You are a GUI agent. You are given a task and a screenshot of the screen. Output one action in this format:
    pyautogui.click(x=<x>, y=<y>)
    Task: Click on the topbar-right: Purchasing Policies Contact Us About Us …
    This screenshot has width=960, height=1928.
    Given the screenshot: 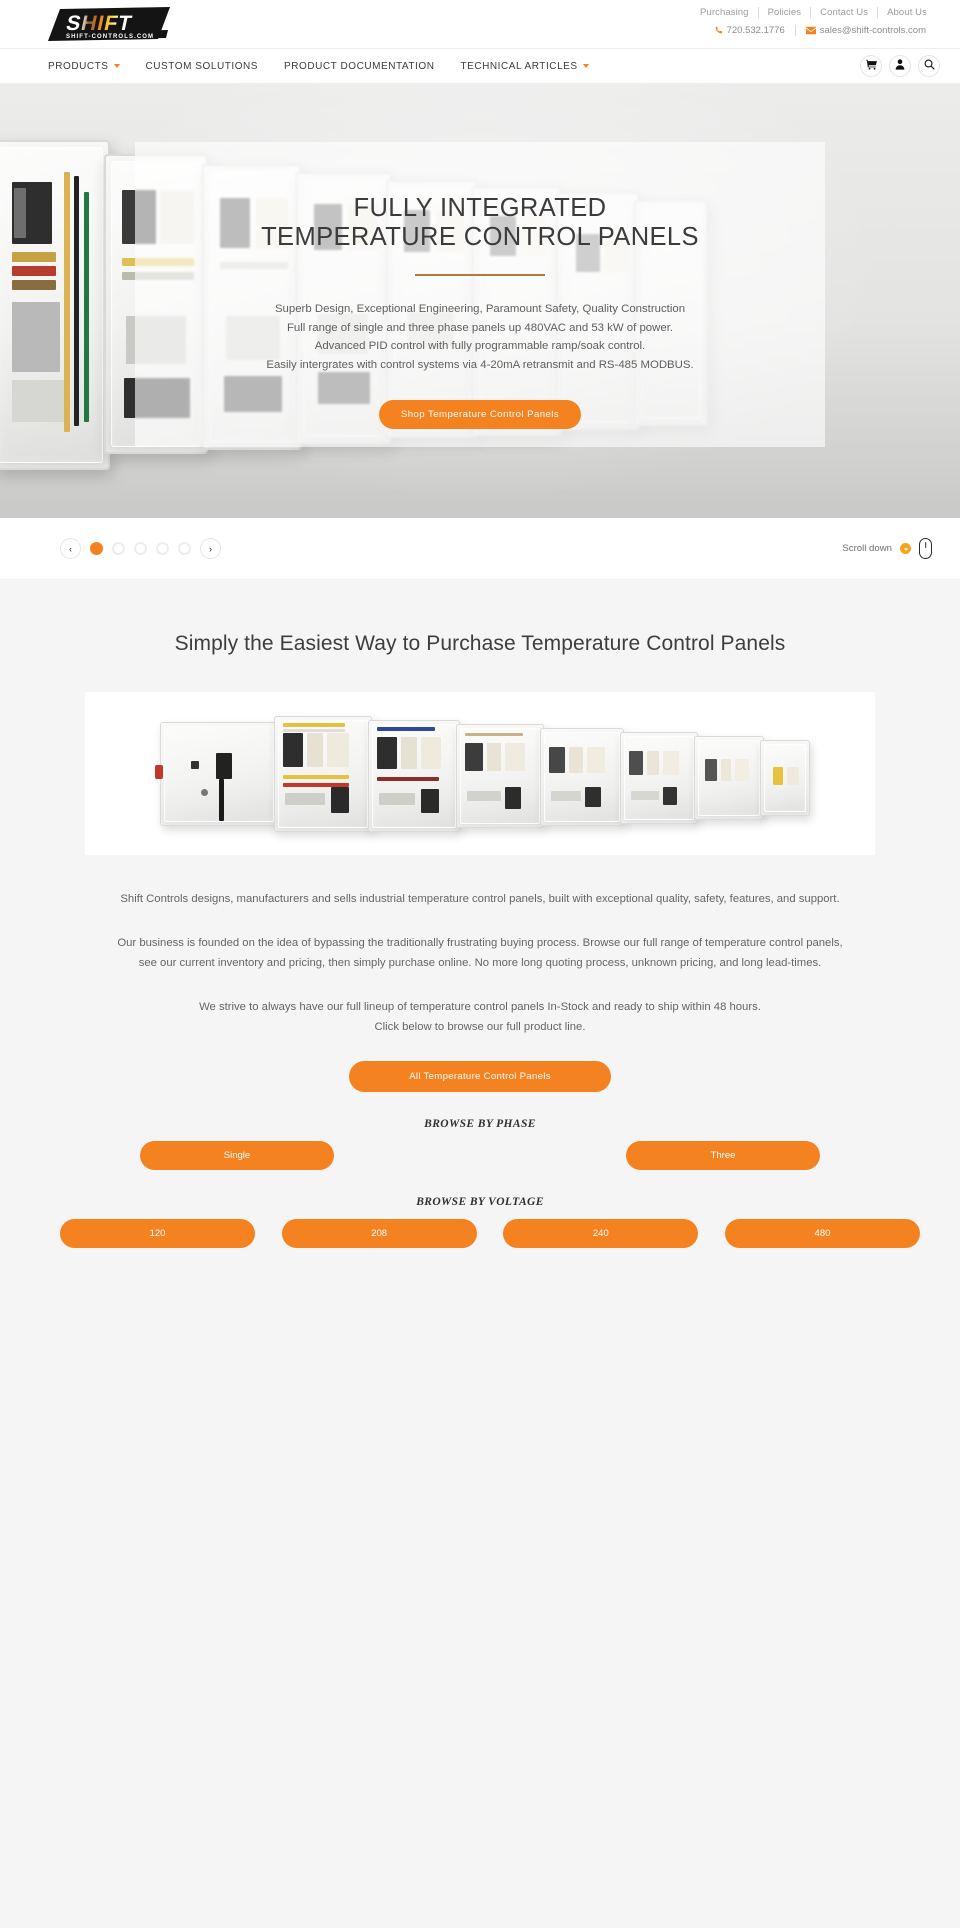 What is the action you would take?
    pyautogui.click(x=813, y=18)
    